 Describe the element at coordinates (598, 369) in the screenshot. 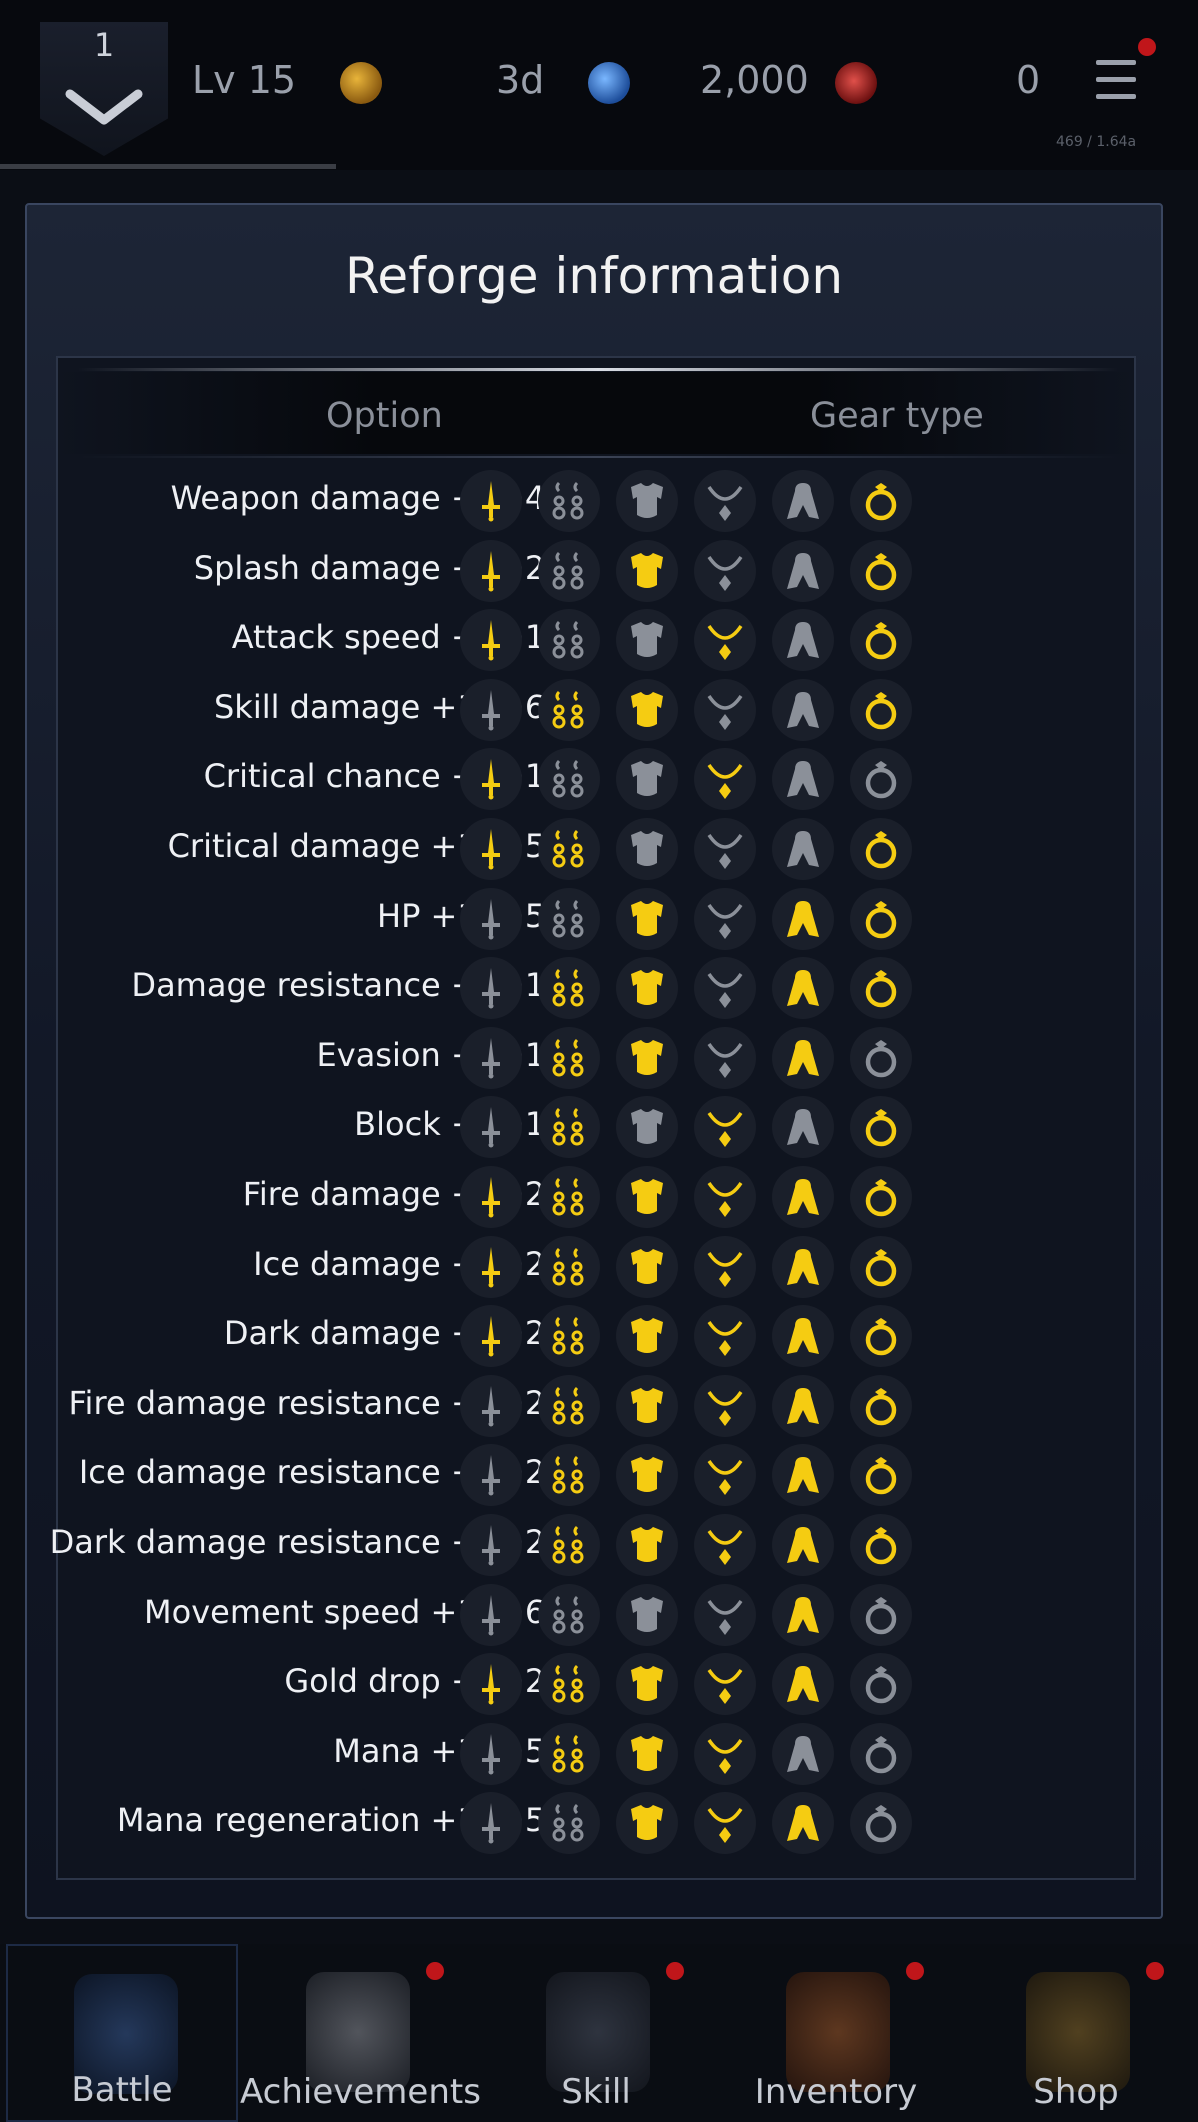

I see `header-divider` at that location.